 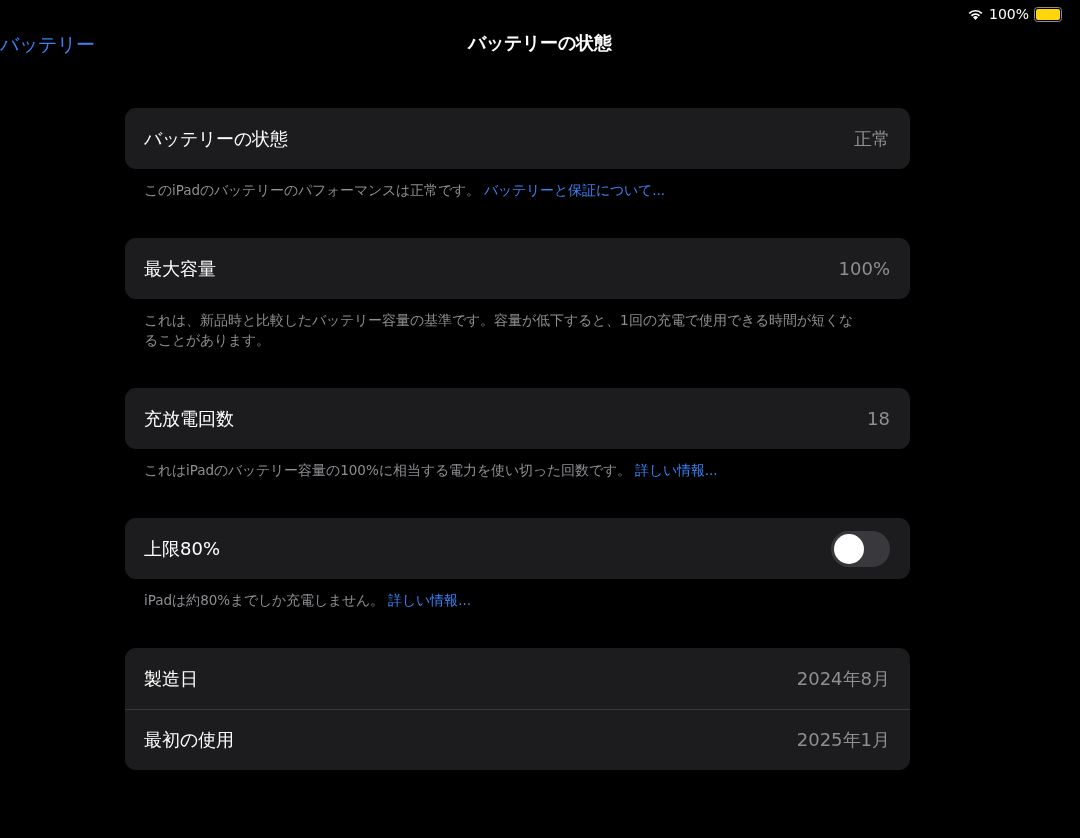 I want to click on row-label: 上限80%, so click(x=182, y=548).